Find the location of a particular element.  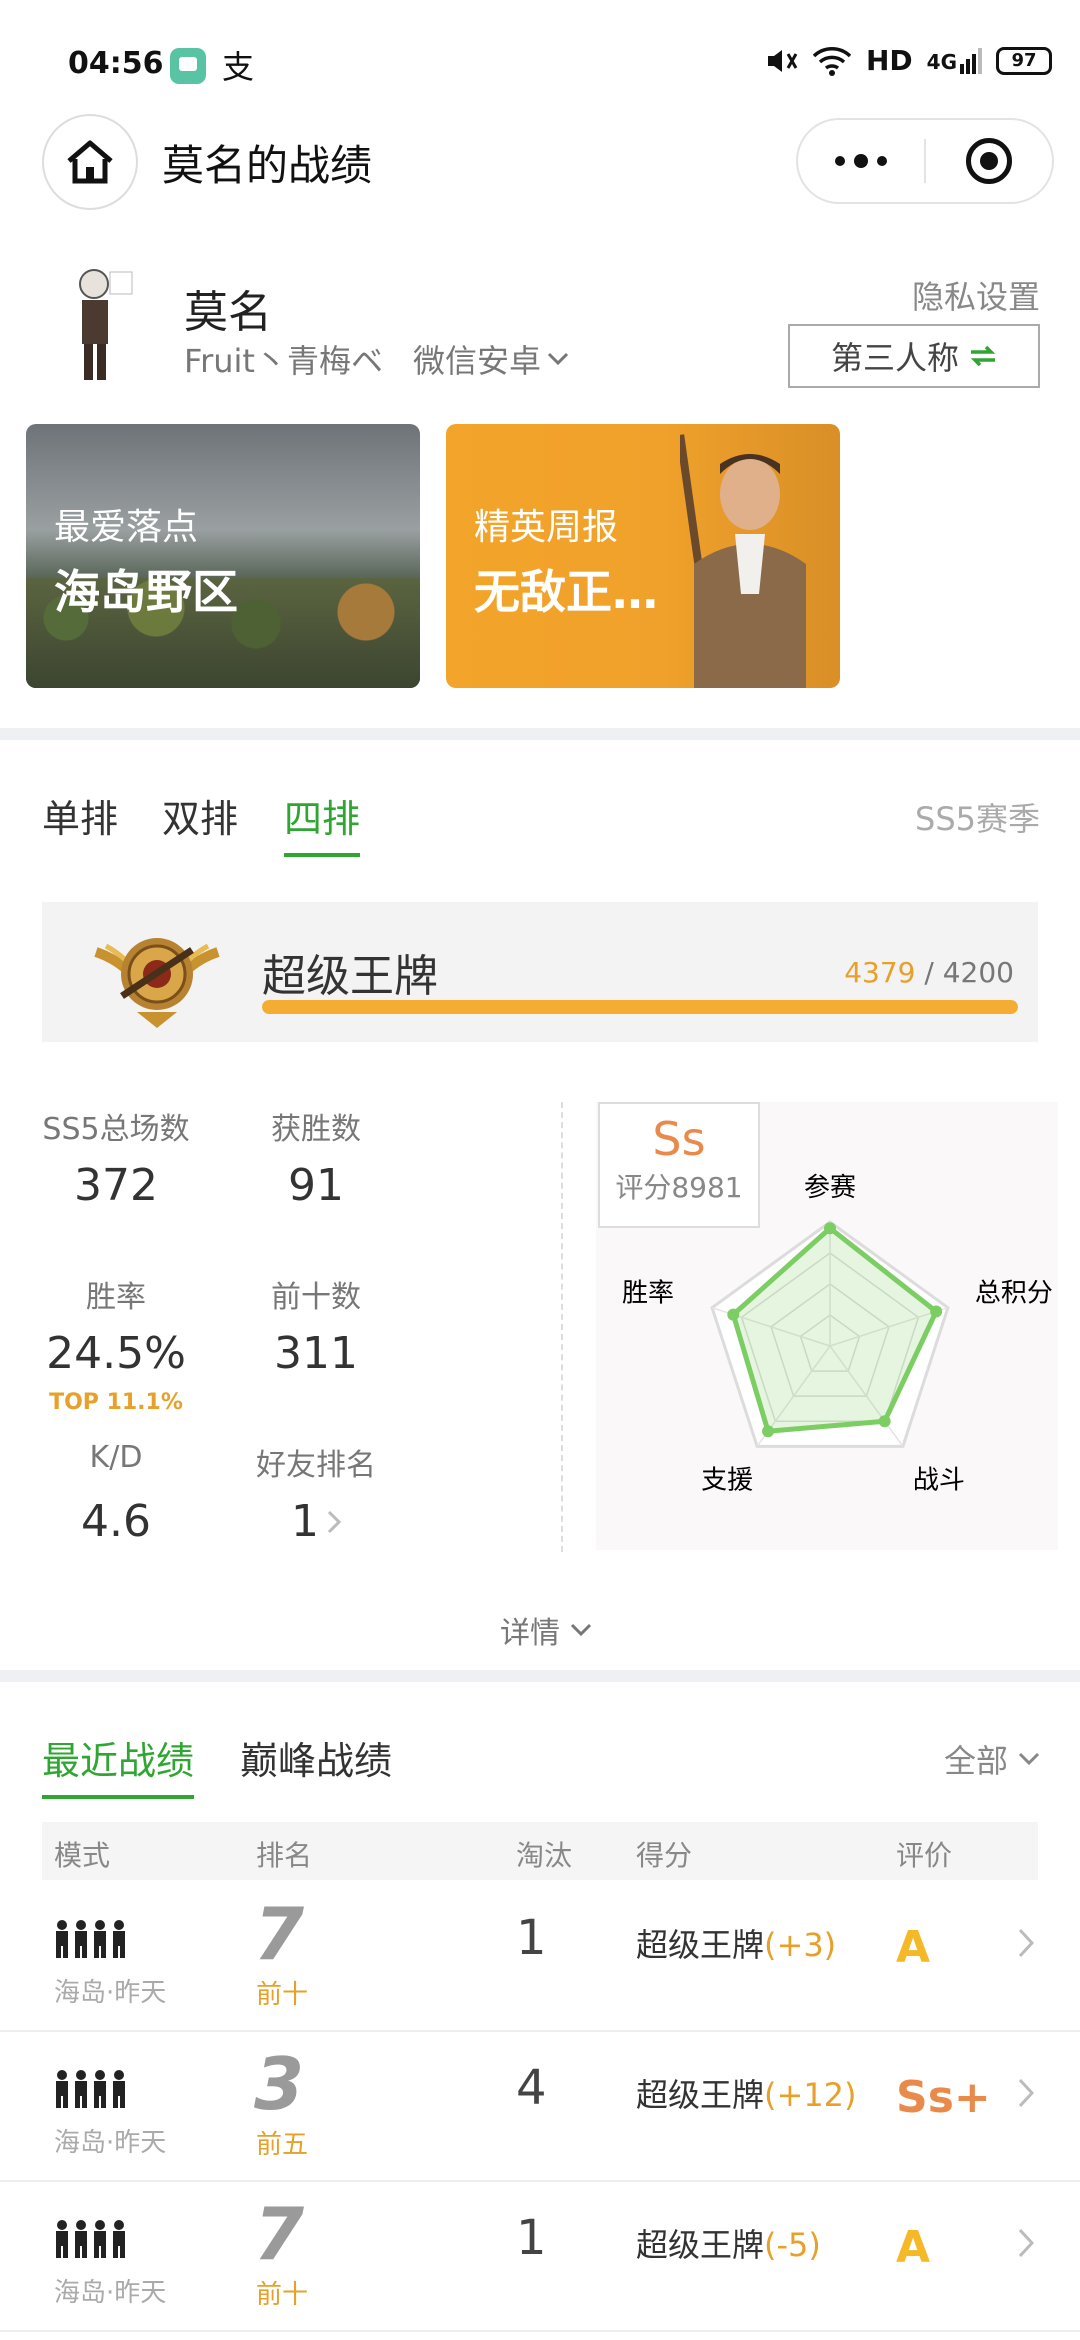

match-rank-tag: 前五 is located at coordinates (282, 2145).